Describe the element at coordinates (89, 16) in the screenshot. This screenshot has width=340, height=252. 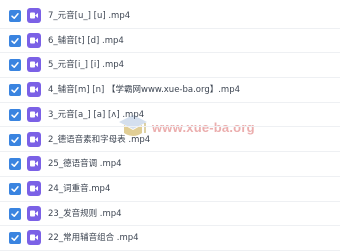
I see `file-name: 7_元音[u_] [u] .mp4` at that location.